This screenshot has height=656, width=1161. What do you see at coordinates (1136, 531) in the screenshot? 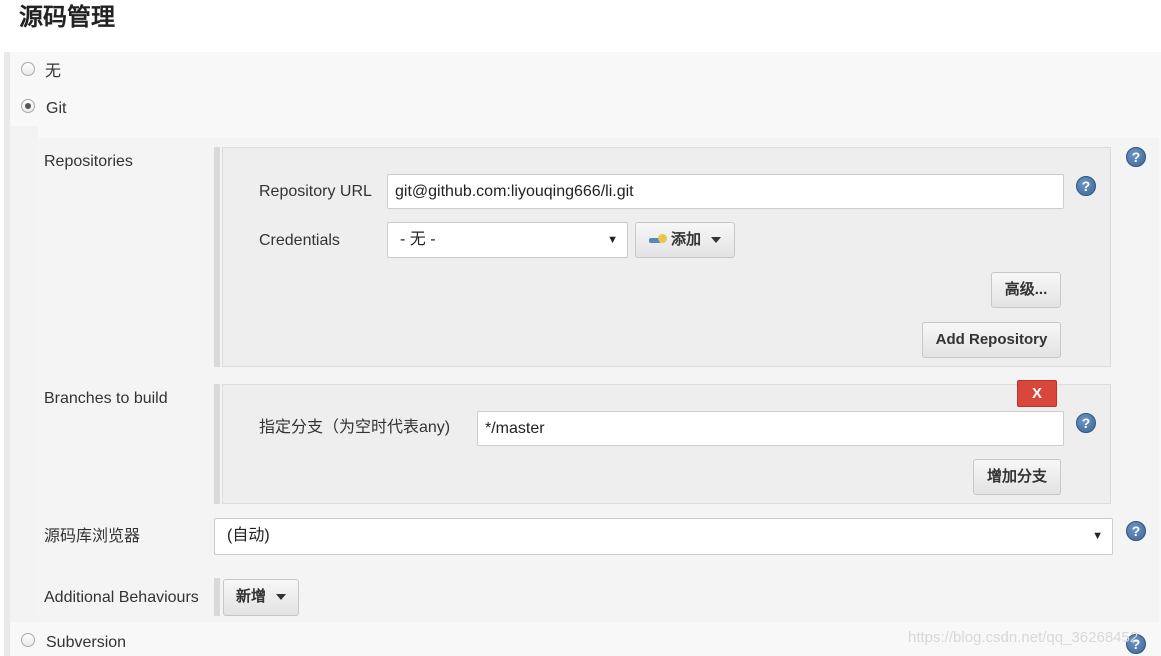
I see `repository-browser-help-icon: ?` at bounding box center [1136, 531].